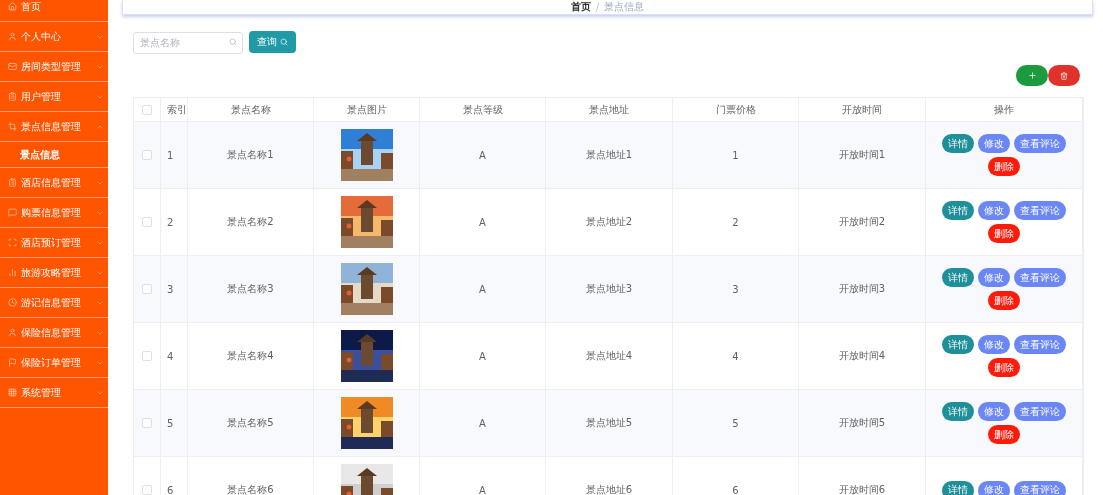 The height and width of the screenshot is (495, 1103). I want to click on chat-icon, so click(12, 212).